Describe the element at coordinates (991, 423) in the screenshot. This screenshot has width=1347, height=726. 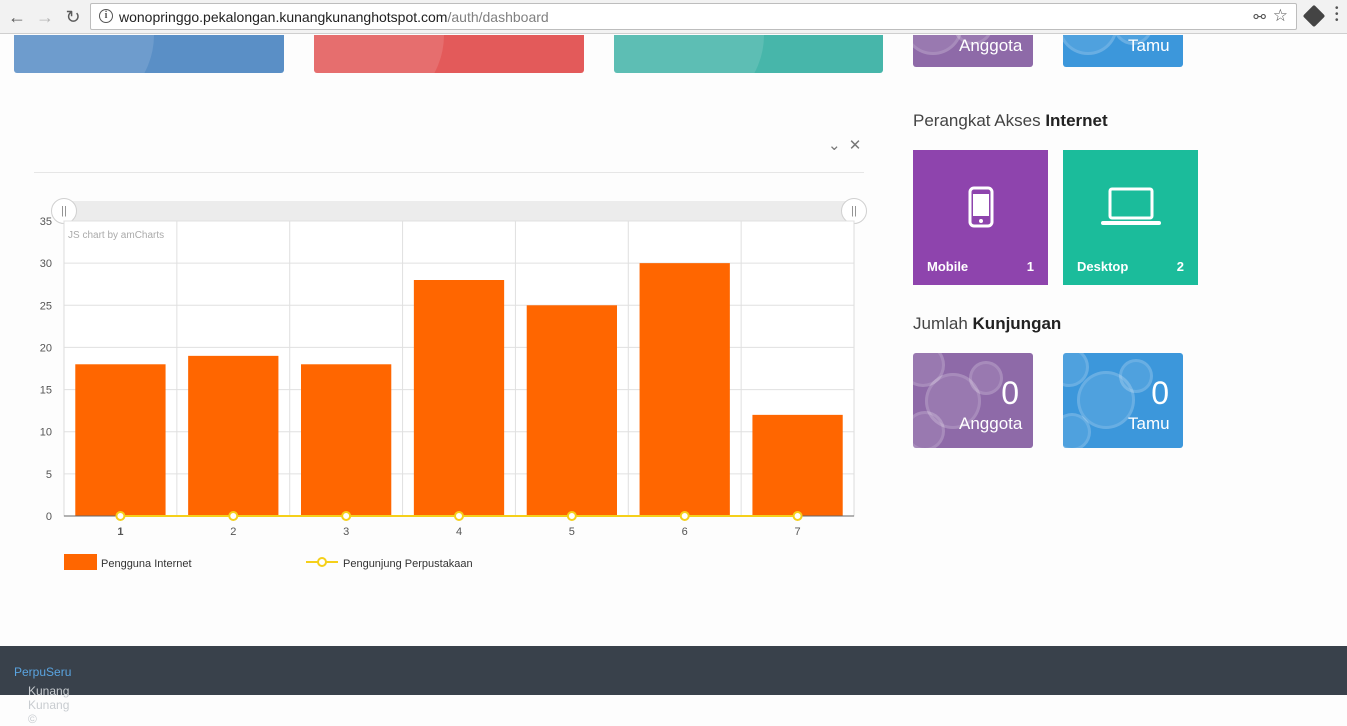
I see `anggota-label: Anggota` at that location.